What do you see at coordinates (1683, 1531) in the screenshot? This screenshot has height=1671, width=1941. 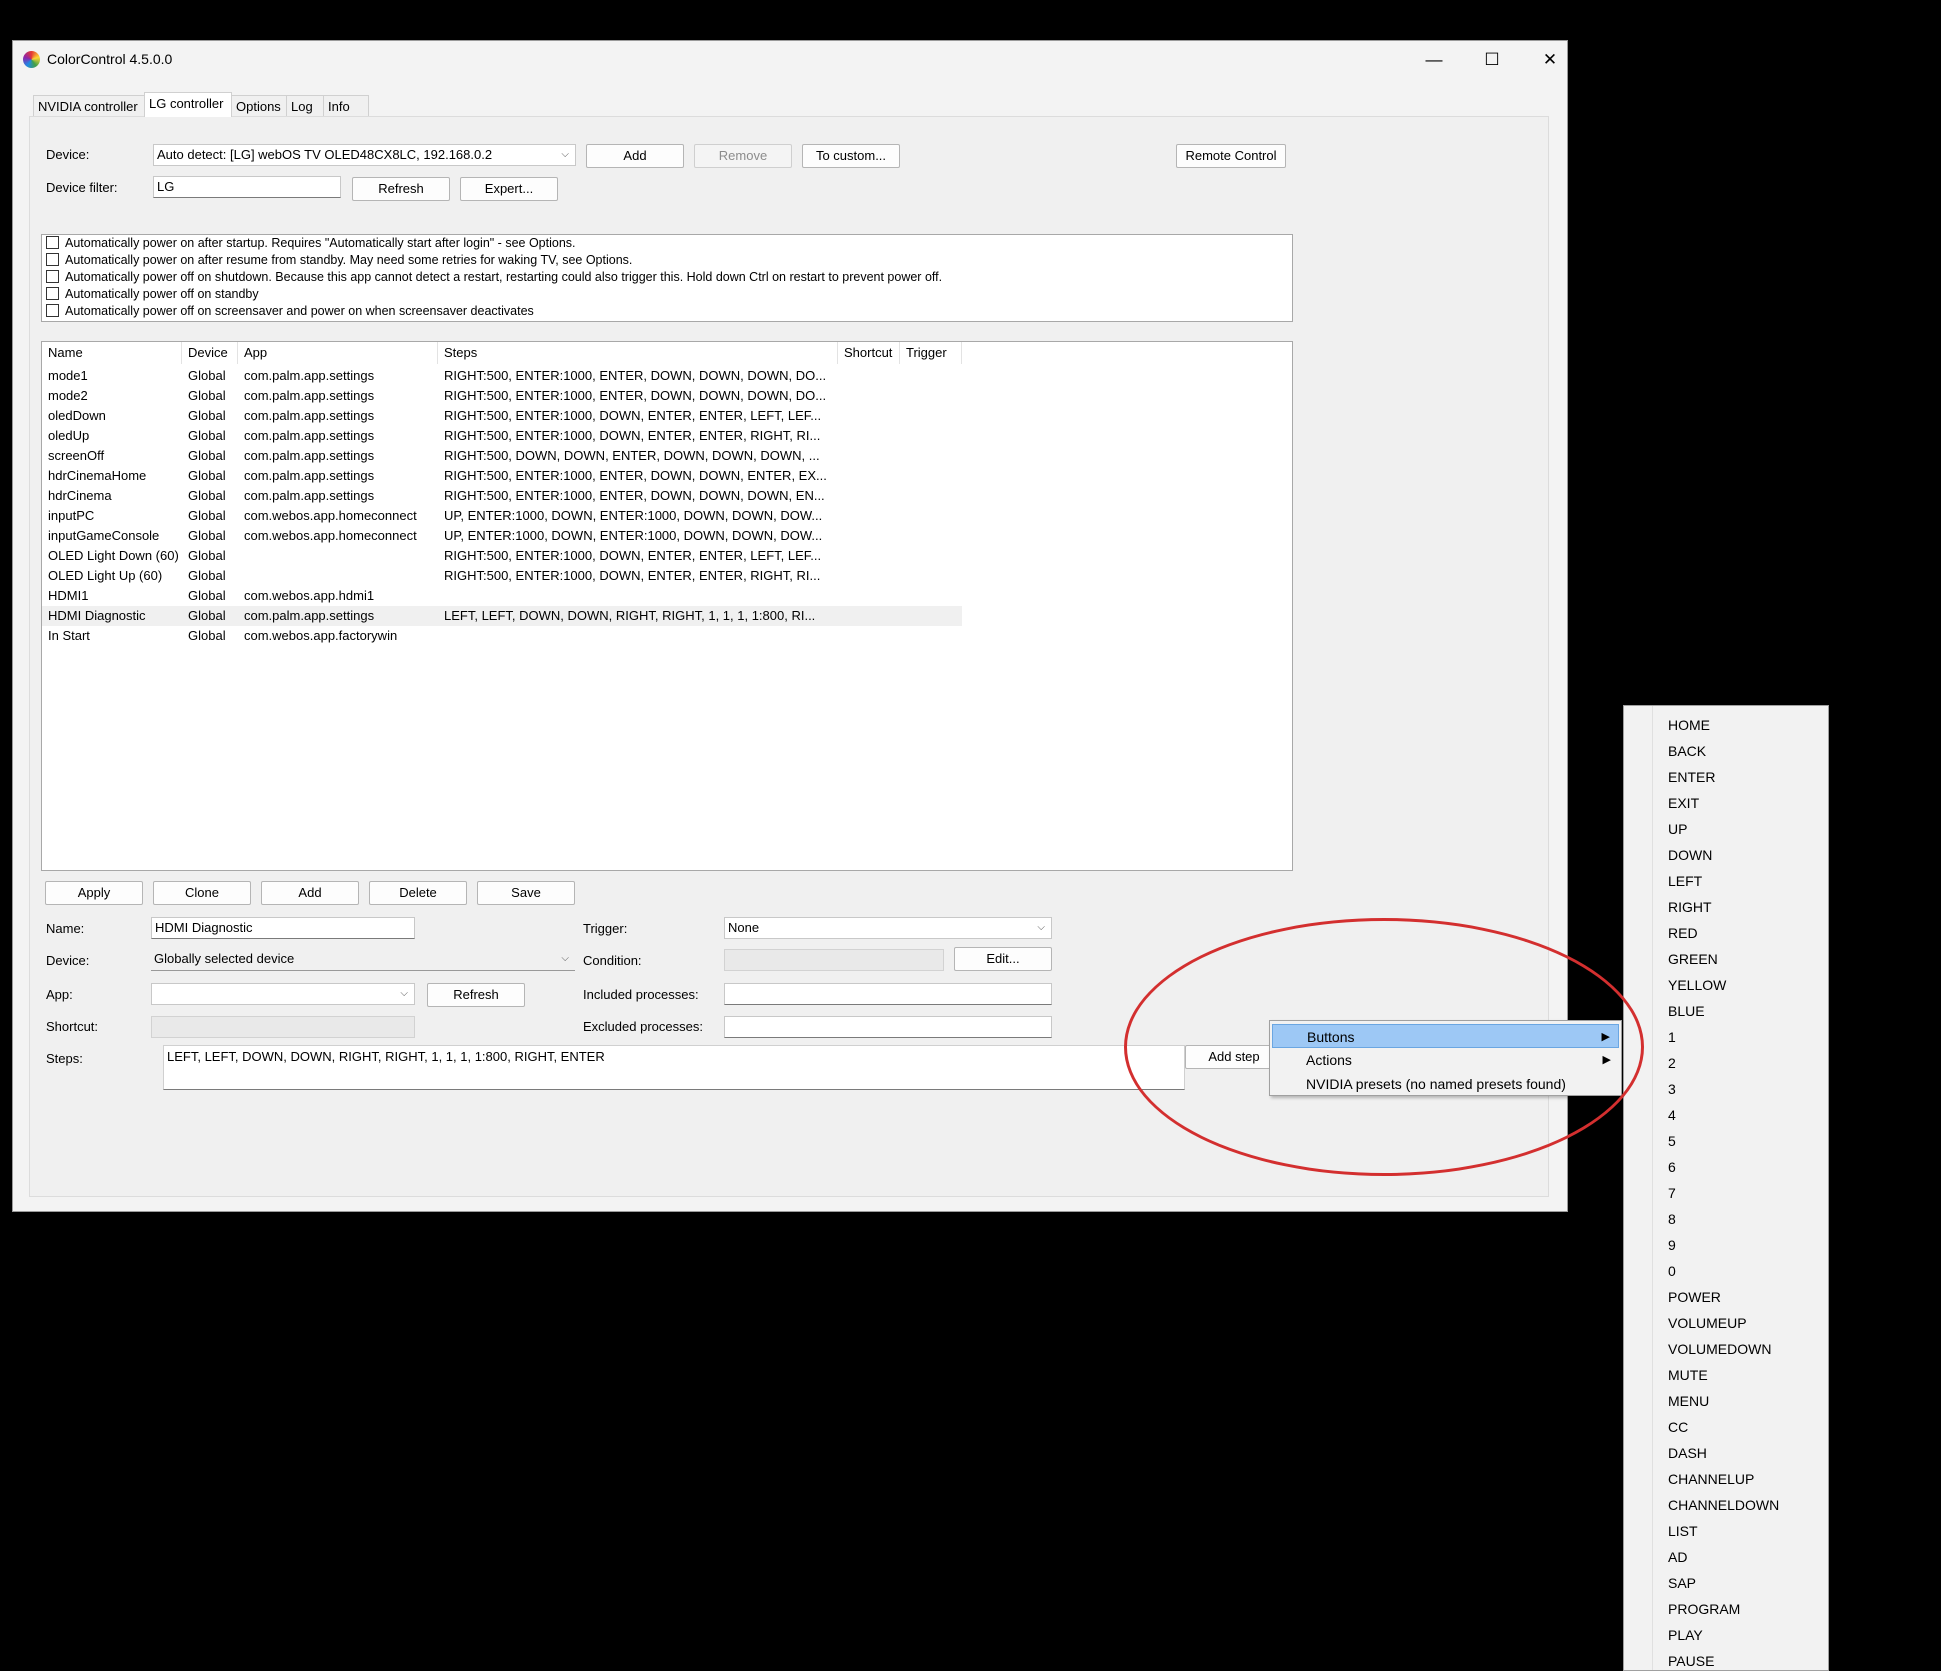 I see `submenu-item: LIST` at bounding box center [1683, 1531].